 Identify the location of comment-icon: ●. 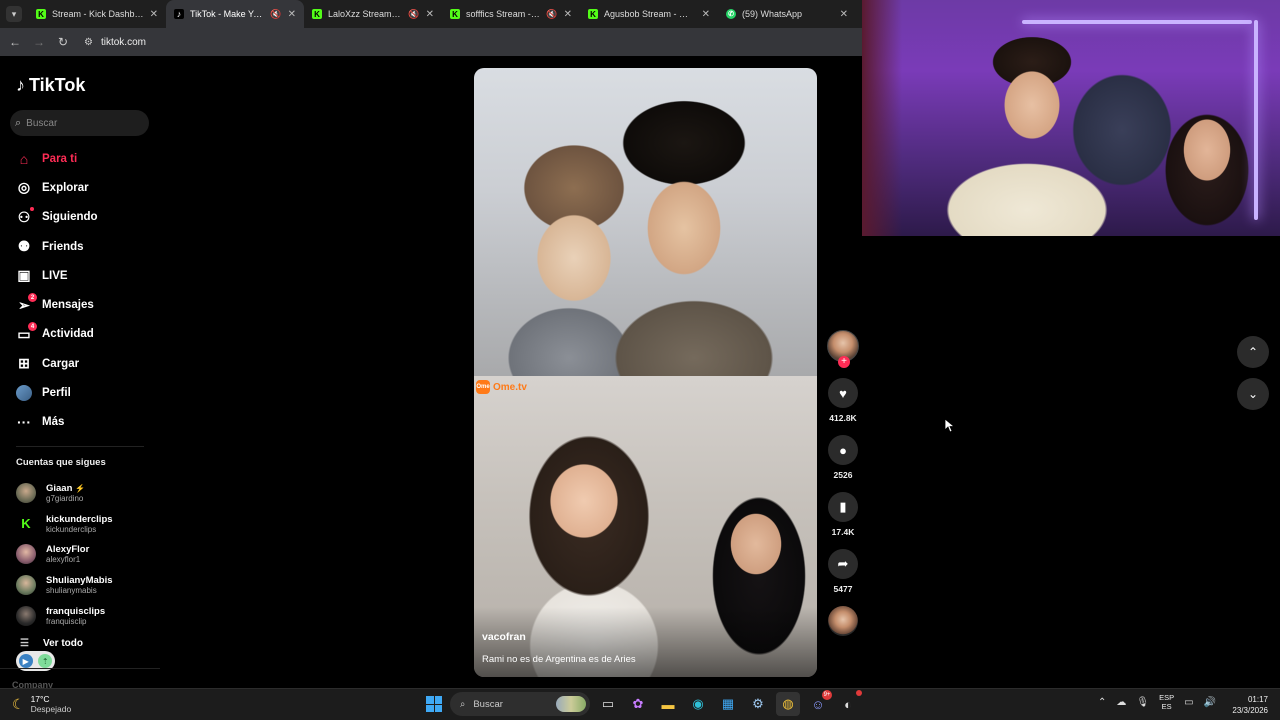
(843, 450).